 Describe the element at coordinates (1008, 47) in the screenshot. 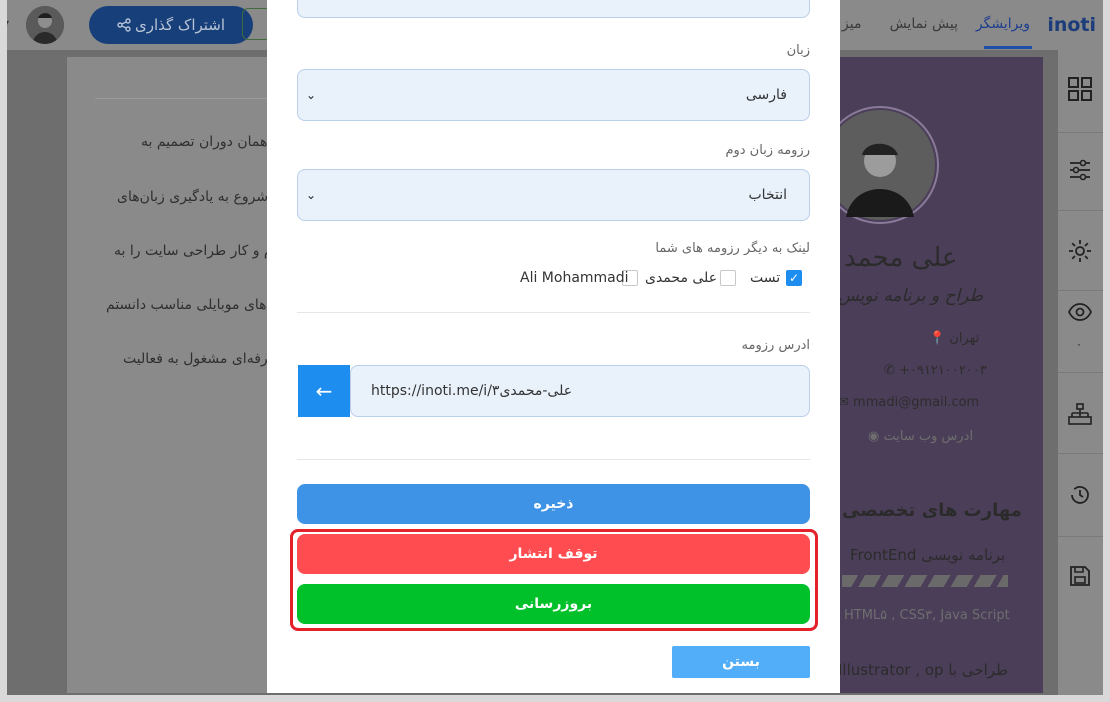

I see `active-tab-indicator` at that location.